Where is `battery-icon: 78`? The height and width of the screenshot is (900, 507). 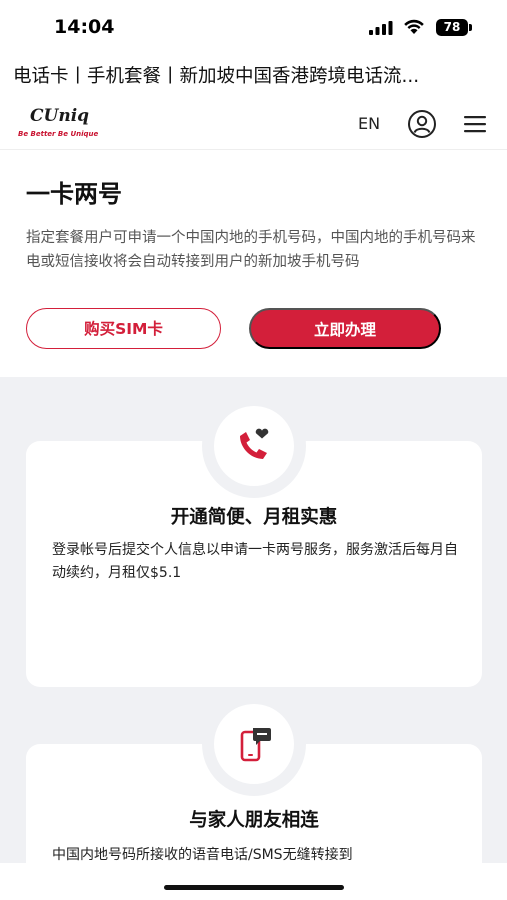
battery-icon: 78 is located at coordinates (454, 27).